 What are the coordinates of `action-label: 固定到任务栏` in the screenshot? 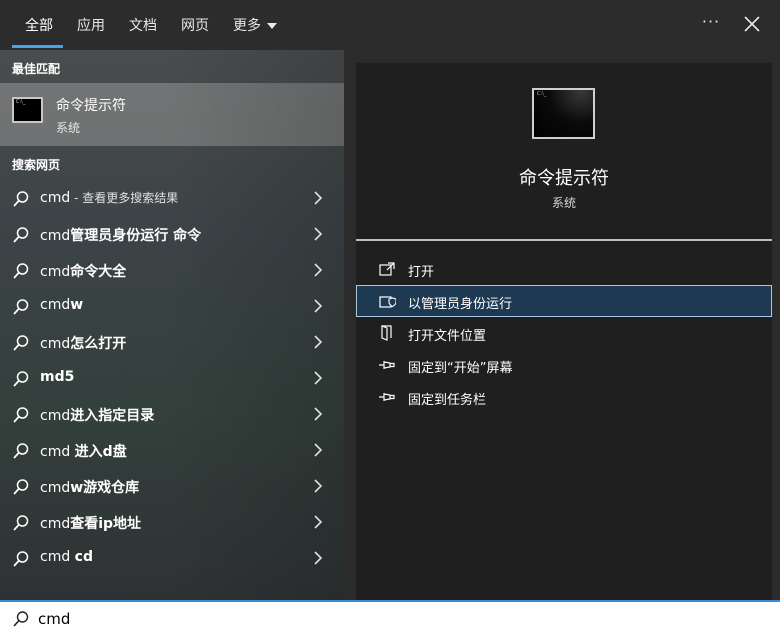 It's located at (447, 400).